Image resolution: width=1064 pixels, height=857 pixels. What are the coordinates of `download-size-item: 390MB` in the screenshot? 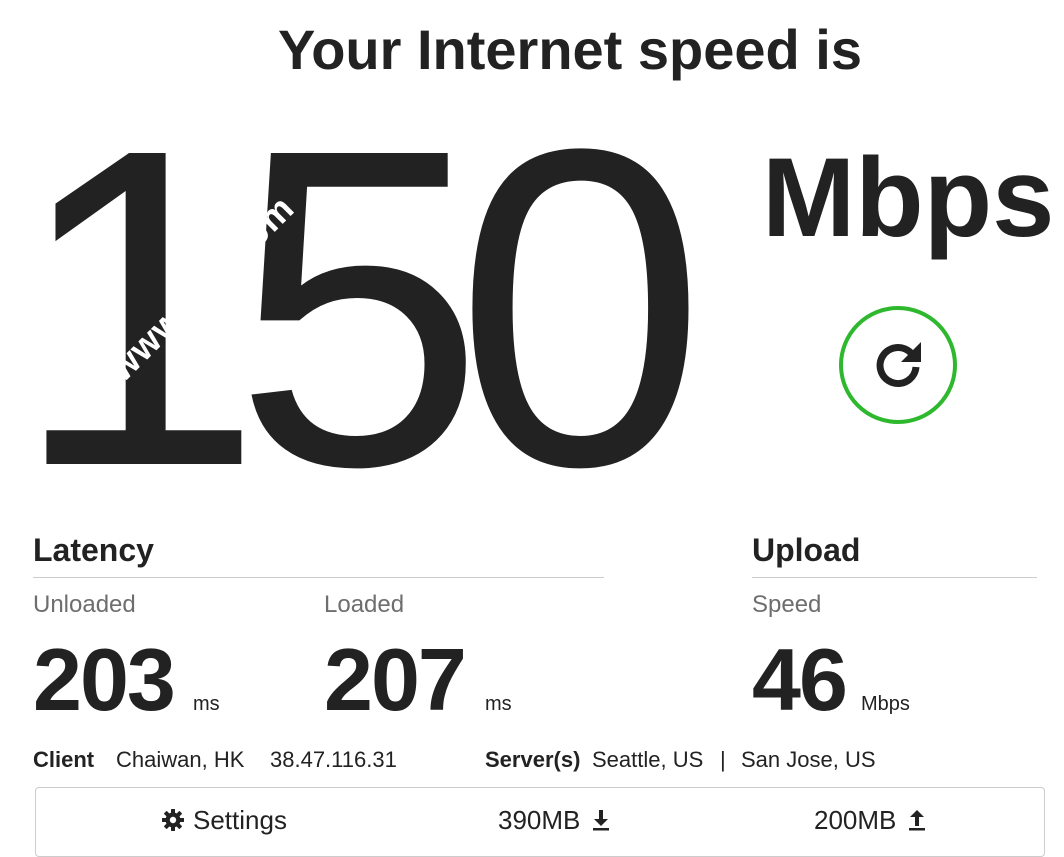 It's located at (554, 820).